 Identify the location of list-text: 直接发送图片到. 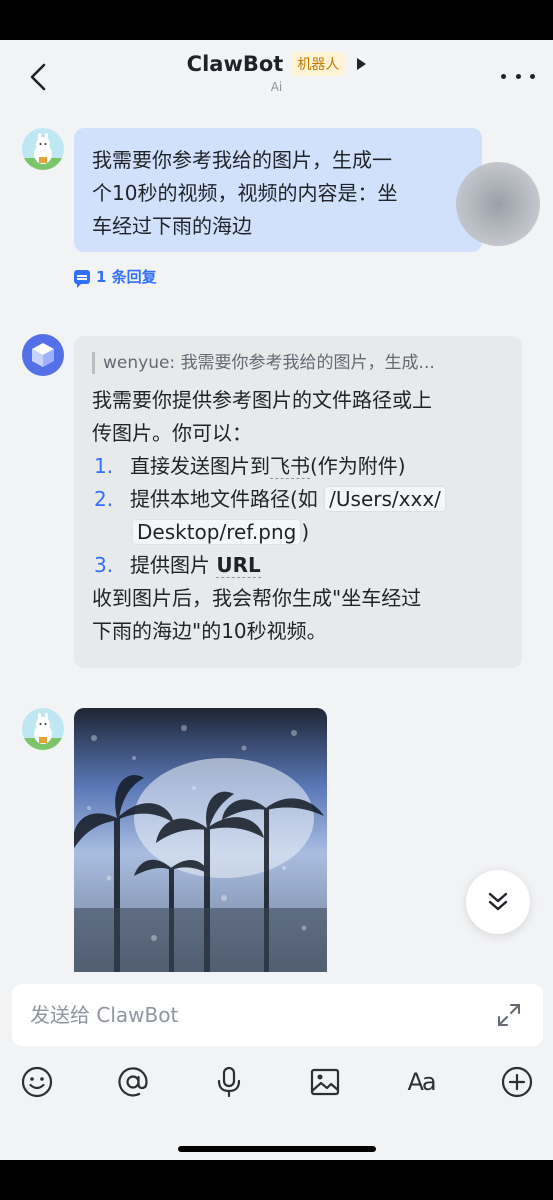
(200, 466).